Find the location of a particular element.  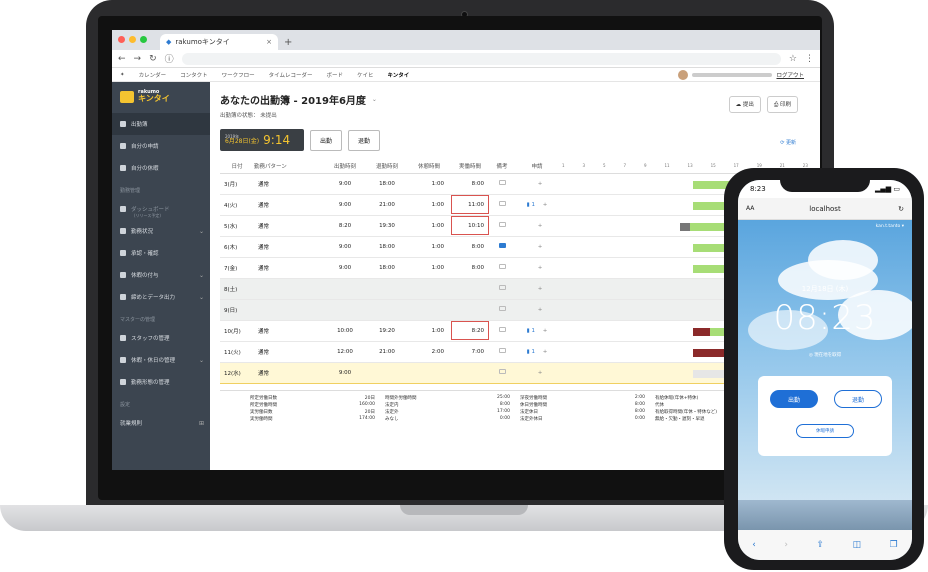

menu-icon: ⋮ is located at coordinates (809, 59).